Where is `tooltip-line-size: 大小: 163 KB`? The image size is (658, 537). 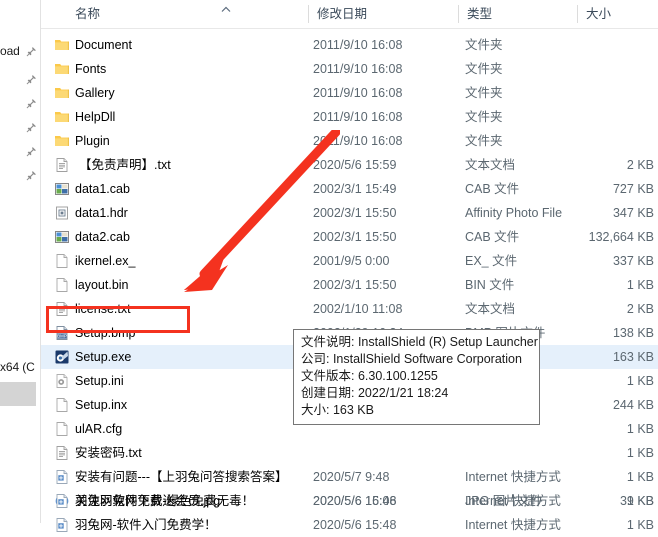 tooltip-line-size: 大小: 163 KB is located at coordinates (337, 410).